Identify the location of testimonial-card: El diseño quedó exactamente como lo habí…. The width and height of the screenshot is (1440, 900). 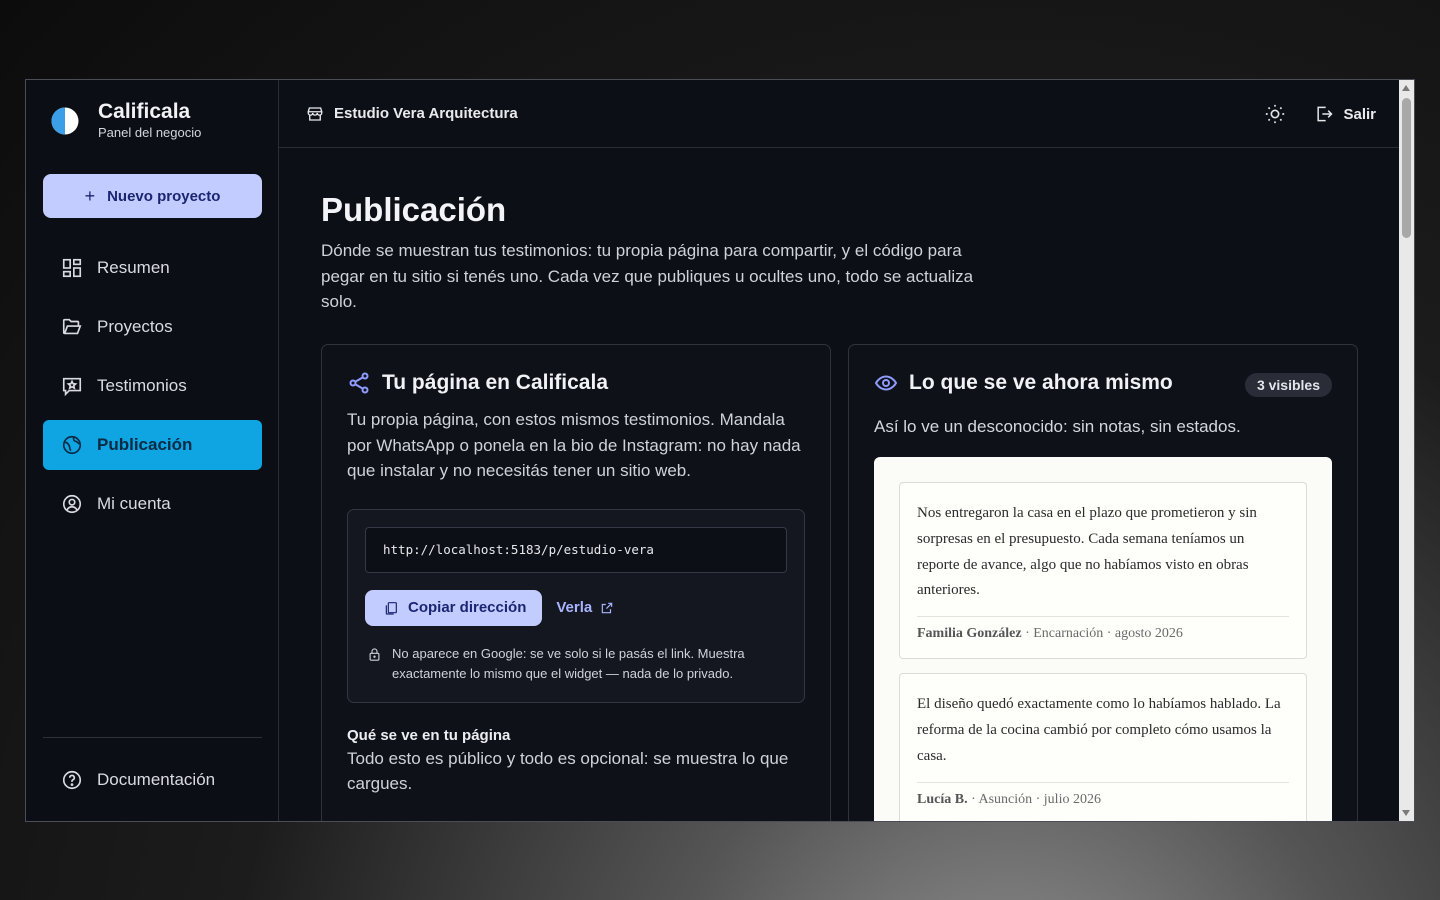
(1103, 747).